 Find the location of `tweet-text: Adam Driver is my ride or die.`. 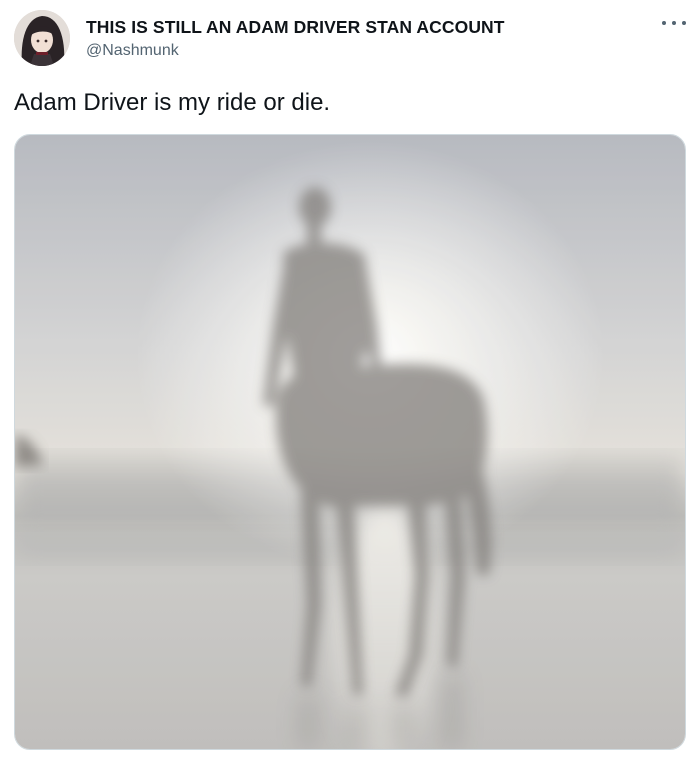

tweet-text: Adam Driver is my ride or die. is located at coordinates (172, 102).